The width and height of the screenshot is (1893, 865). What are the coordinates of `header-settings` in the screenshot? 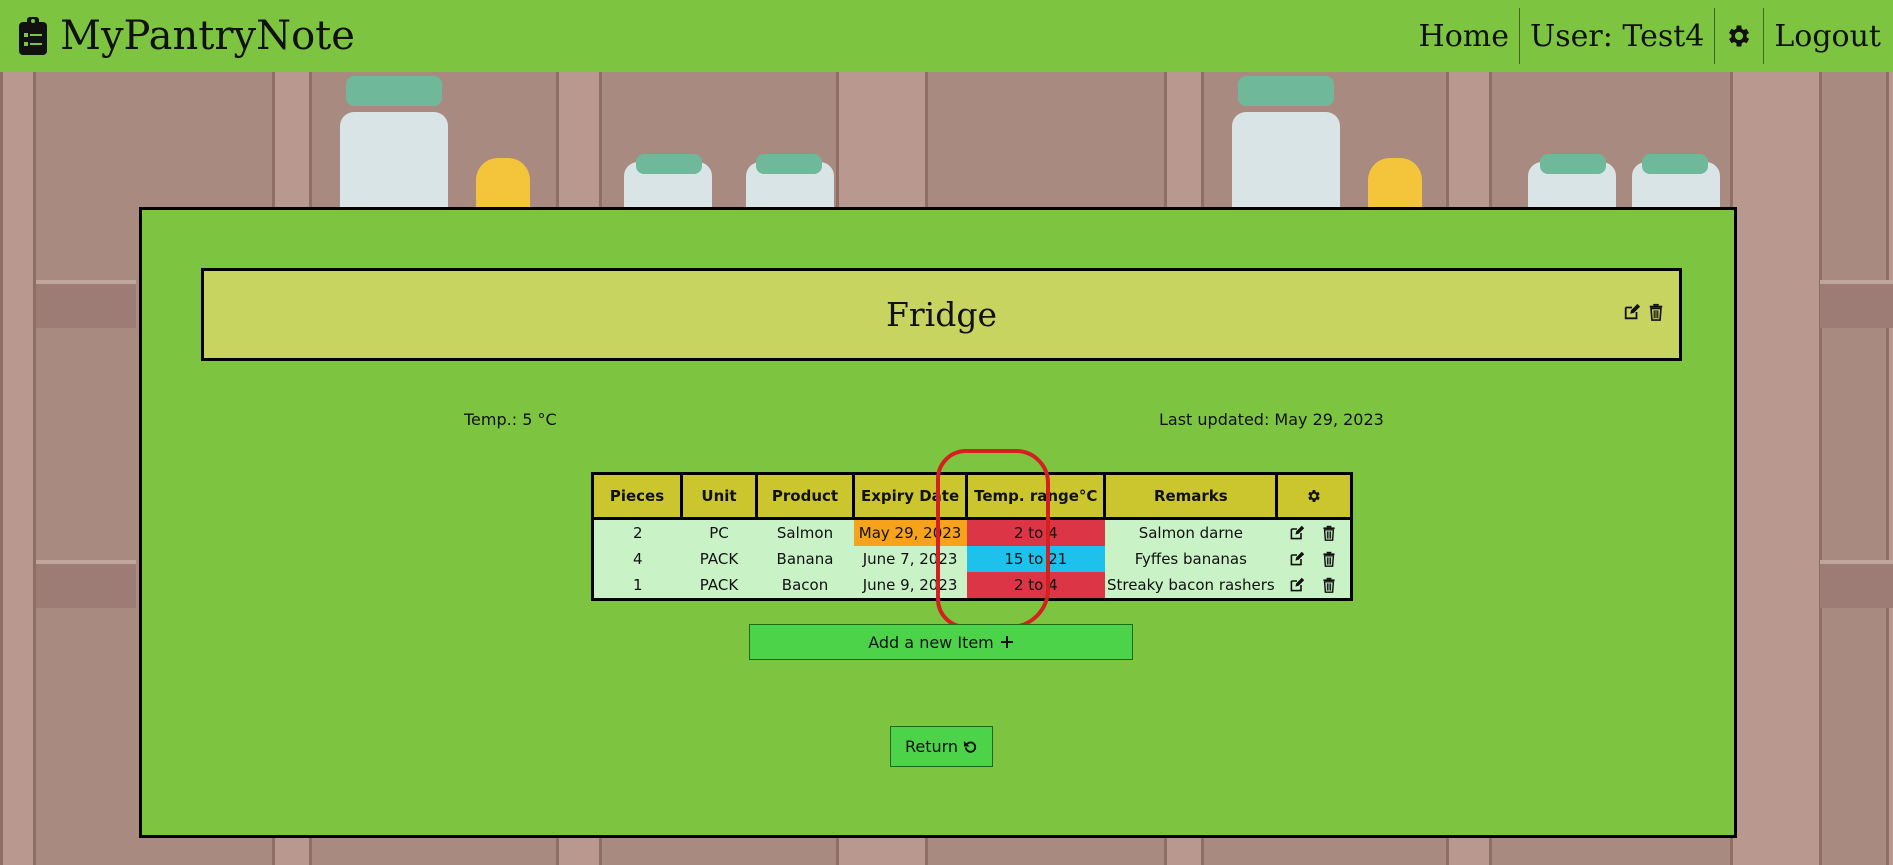 It's located at (1314, 496).